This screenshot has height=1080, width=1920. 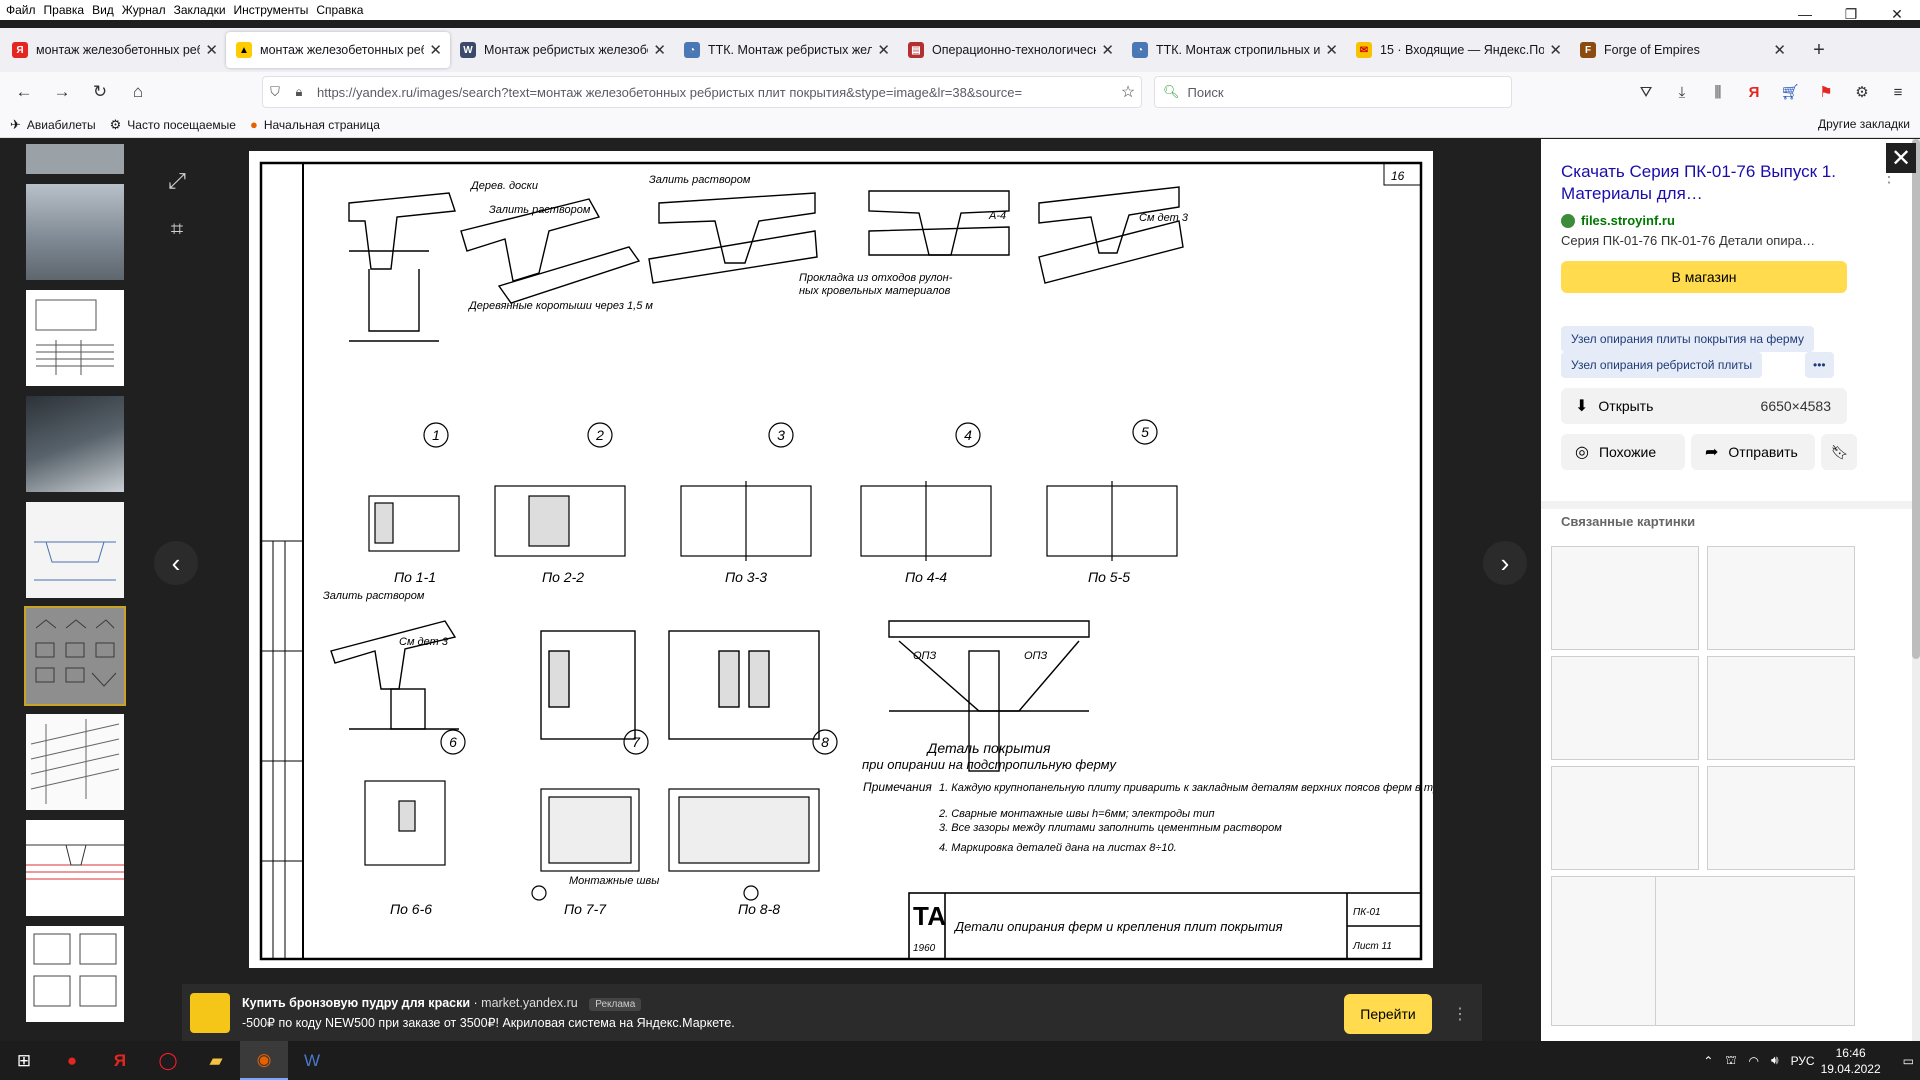 I want to click on explorer-icon: ▰, so click(x=216, y=1060).